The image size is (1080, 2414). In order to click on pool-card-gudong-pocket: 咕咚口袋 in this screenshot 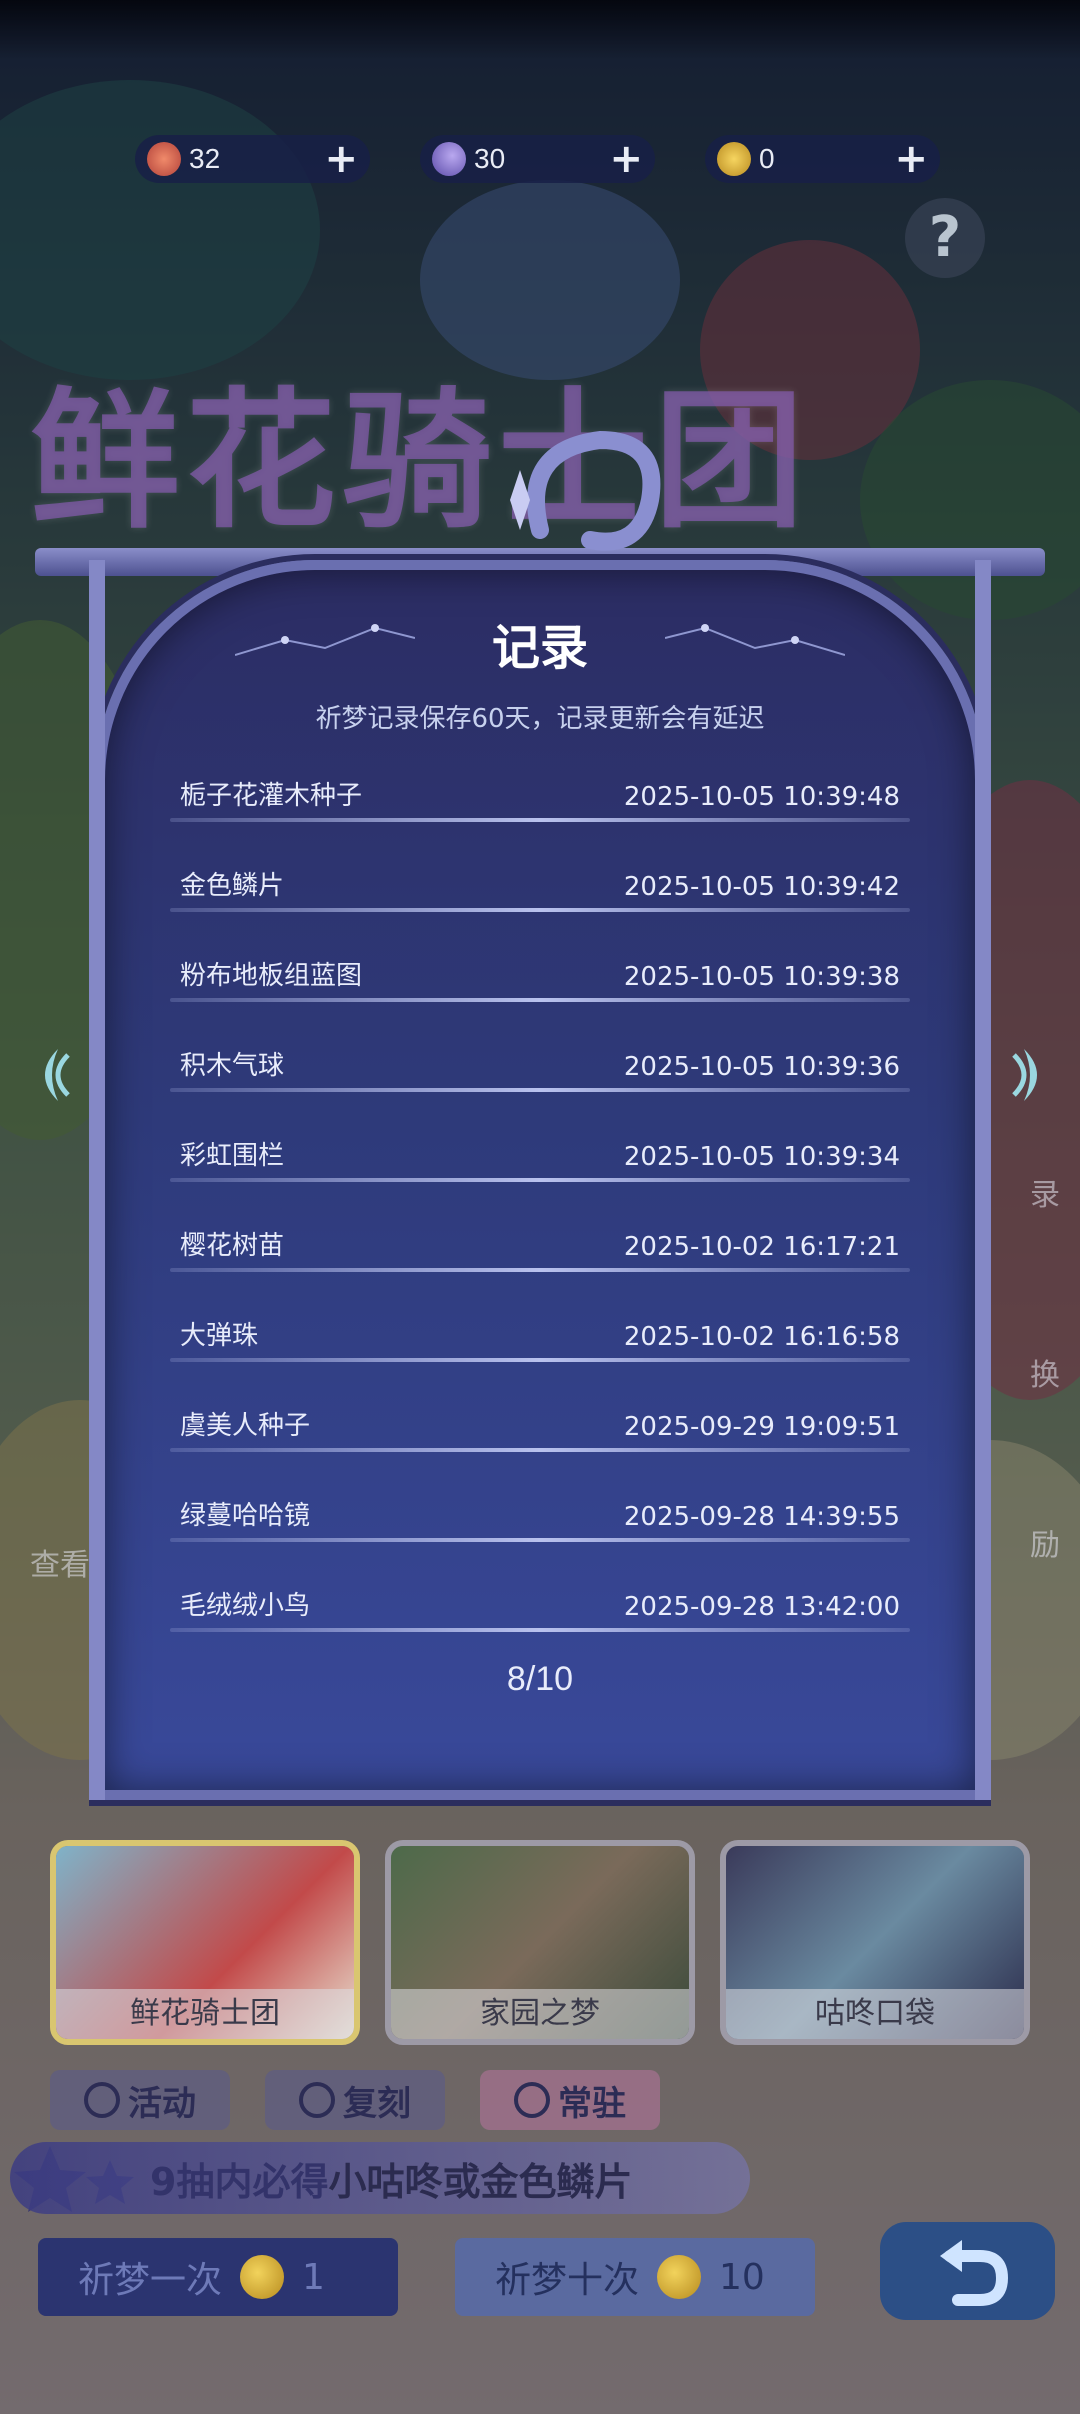, I will do `click(875, 1942)`.